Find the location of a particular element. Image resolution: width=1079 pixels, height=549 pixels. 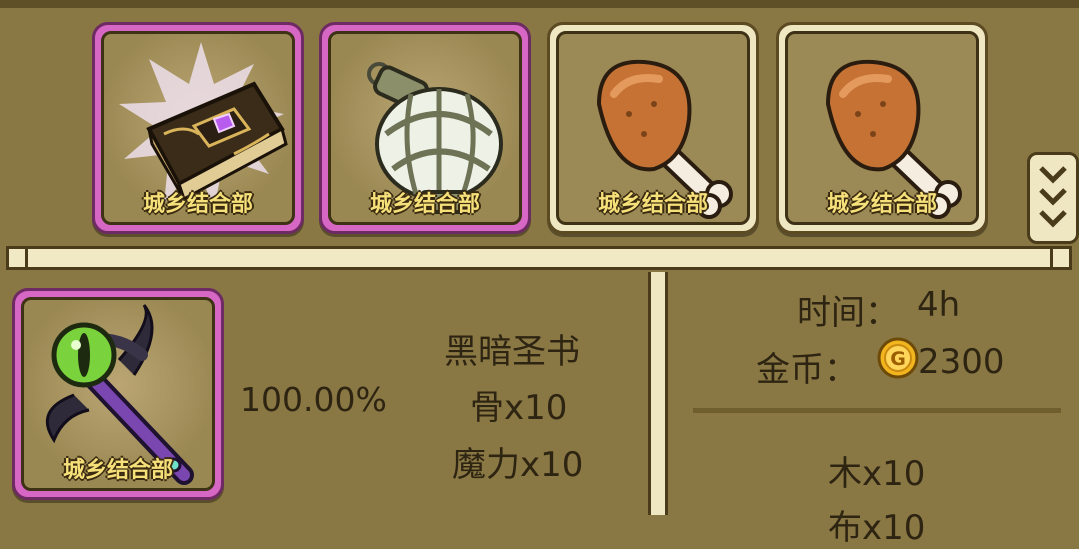

material-item: 木x10 is located at coordinates (877, 474).